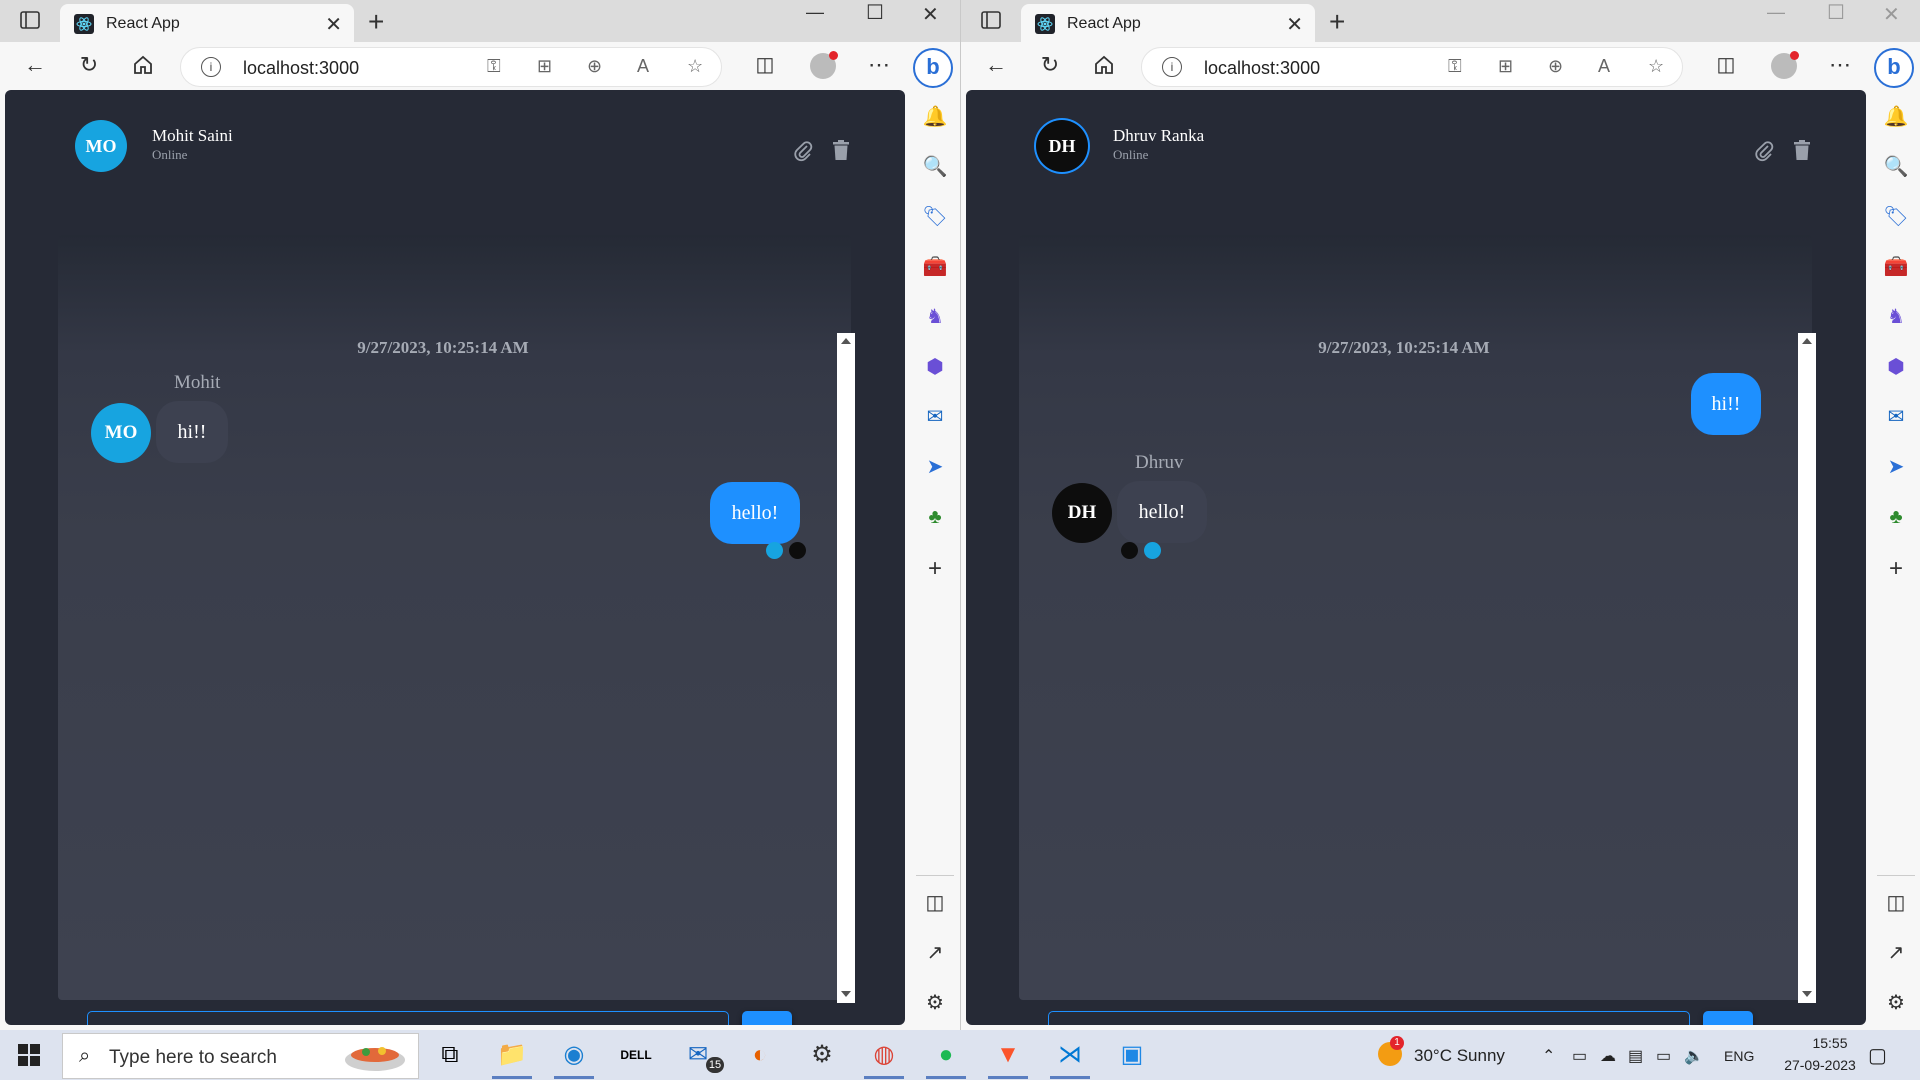 The width and height of the screenshot is (1920, 1080). What do you see at coordinates (1412, 67) in the screenshot?
I see `address-bar: i localhost:3000 ⚿ ⊞ ⊕ A ☆` at bounding box center [1412, 67].